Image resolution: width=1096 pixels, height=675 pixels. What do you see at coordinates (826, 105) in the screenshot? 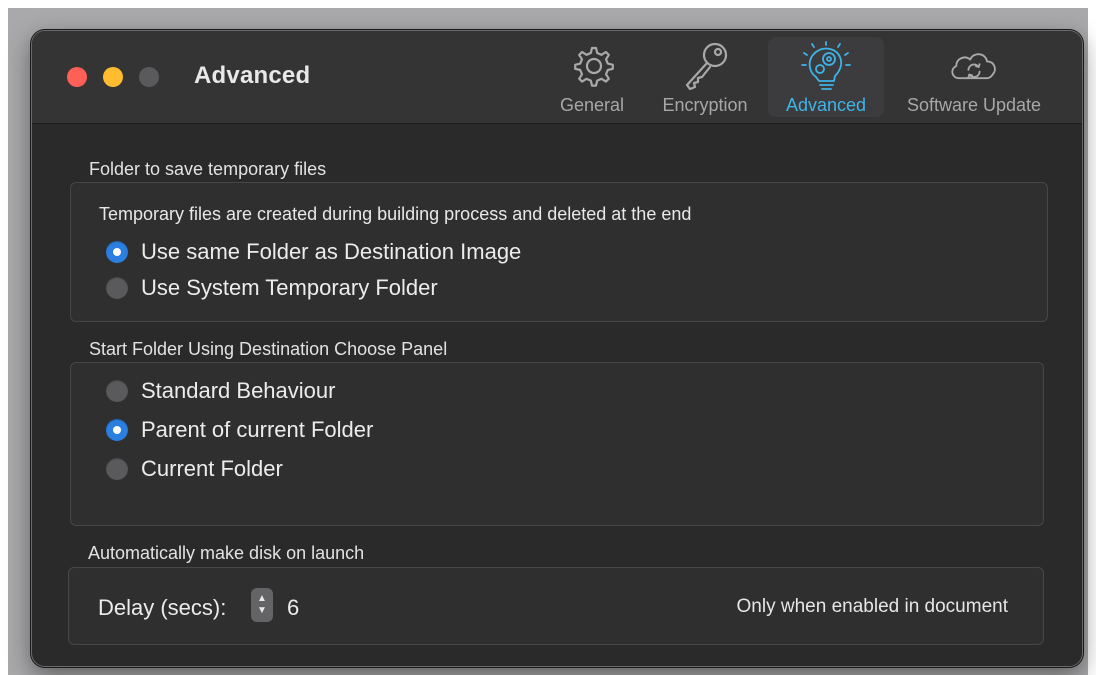
I see `tab-advanced-label: Advanced` at bounding box center [826, 105].